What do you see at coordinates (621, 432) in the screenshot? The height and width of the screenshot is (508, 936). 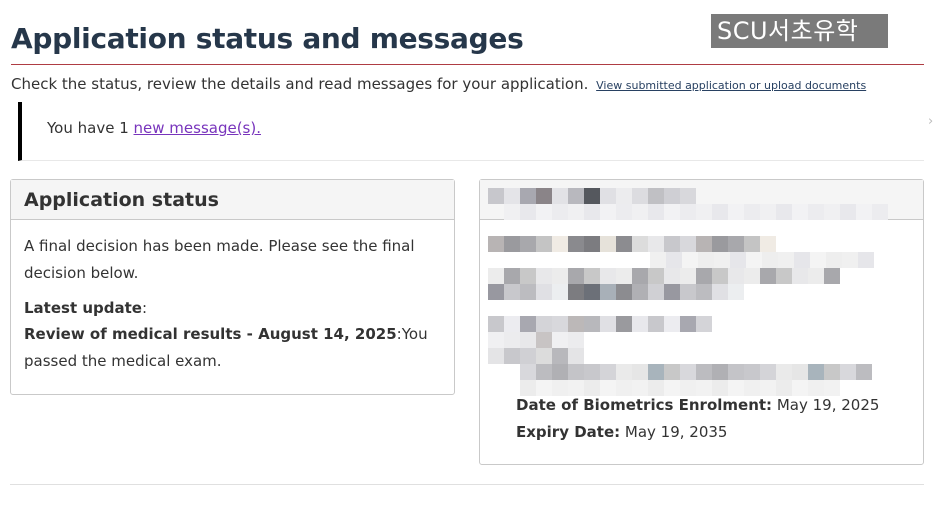 I see `expiry-date: Expiry Date: May 19, 2035` at bounding box center [621, 432].